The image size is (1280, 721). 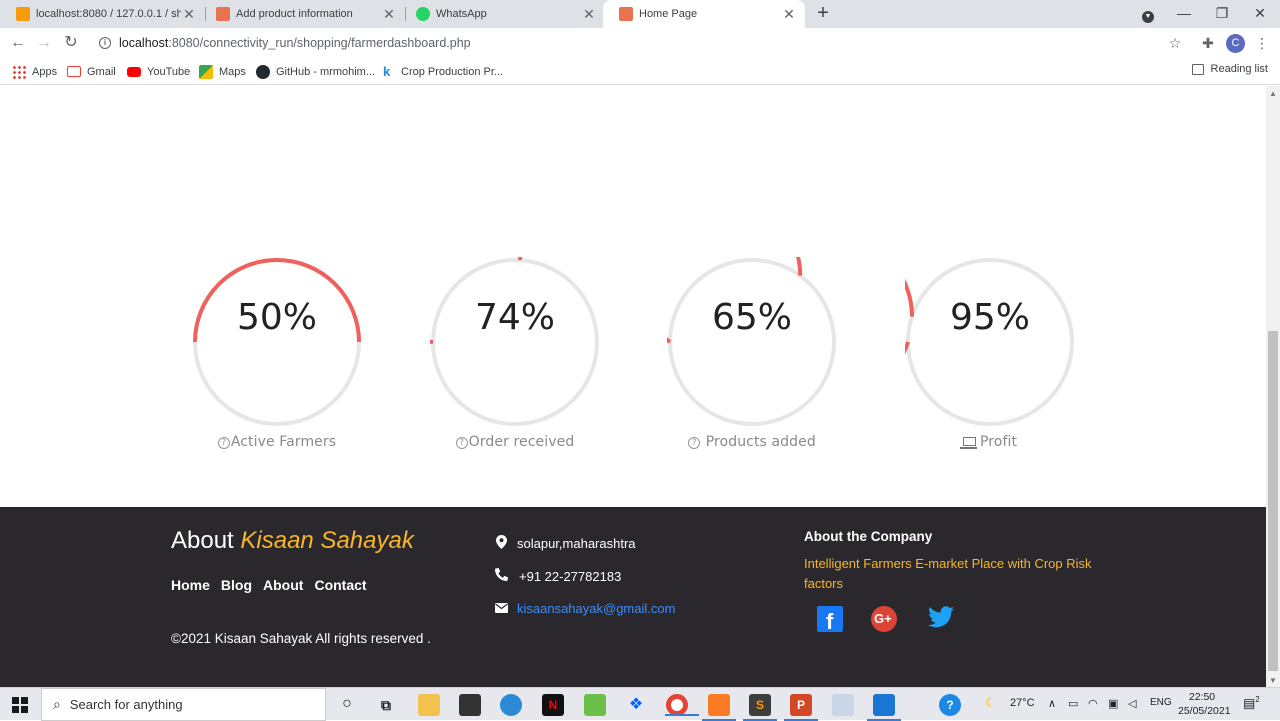 What do you see at coordinates (682, 705) in the screenshot?
I see `chrome-icon` at bounding box center [682, 705].